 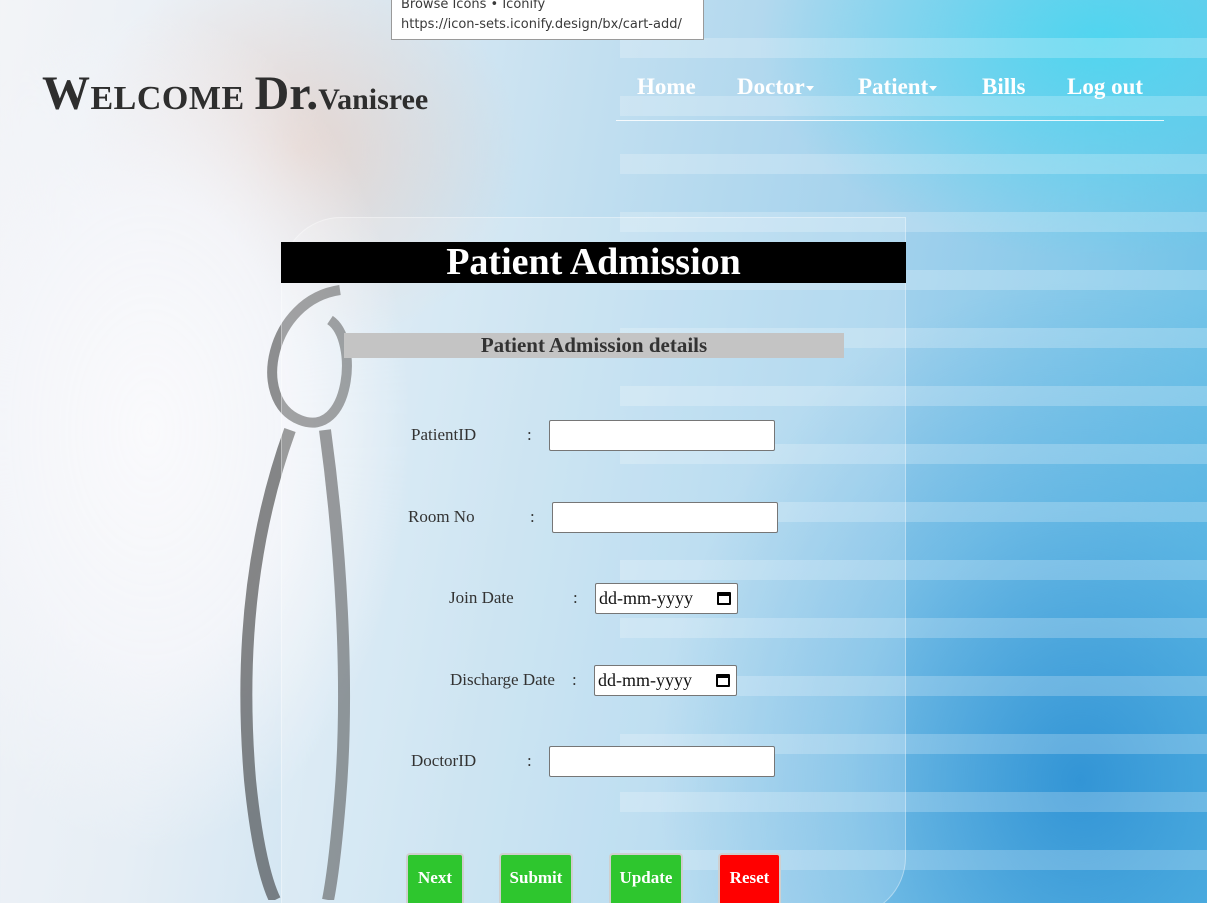 I want to click on welcome-heading: Welcome Dr.Vanisree, so click(x=235, y=93).